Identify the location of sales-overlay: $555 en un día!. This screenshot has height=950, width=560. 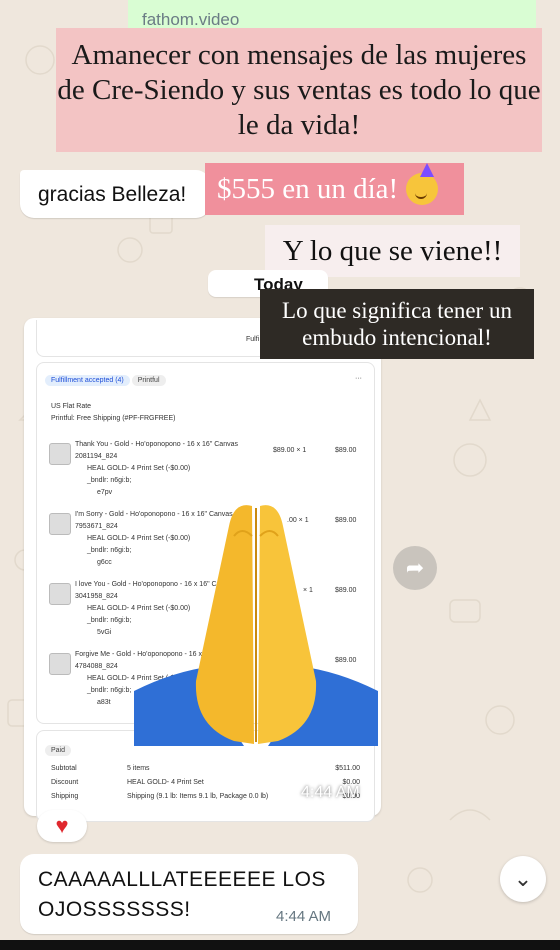
(334, 189).